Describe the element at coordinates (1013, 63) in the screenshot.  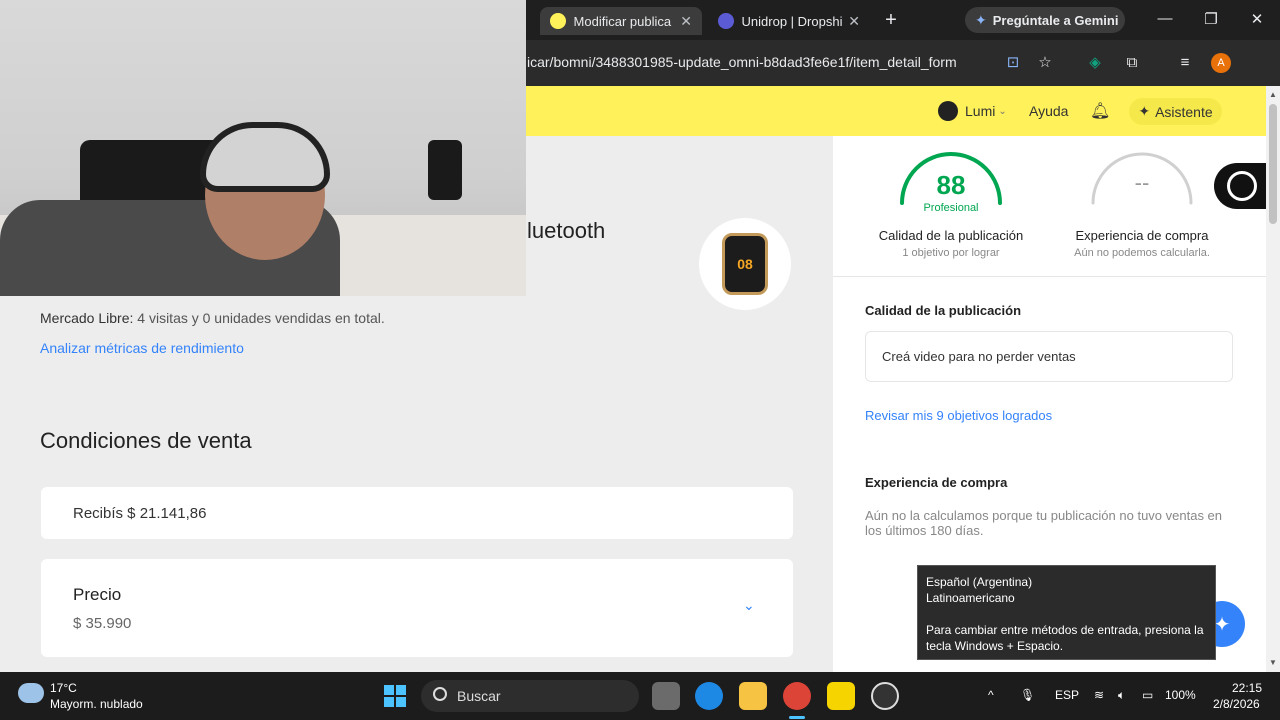
I see `lens-icon: ⊡` at that location.